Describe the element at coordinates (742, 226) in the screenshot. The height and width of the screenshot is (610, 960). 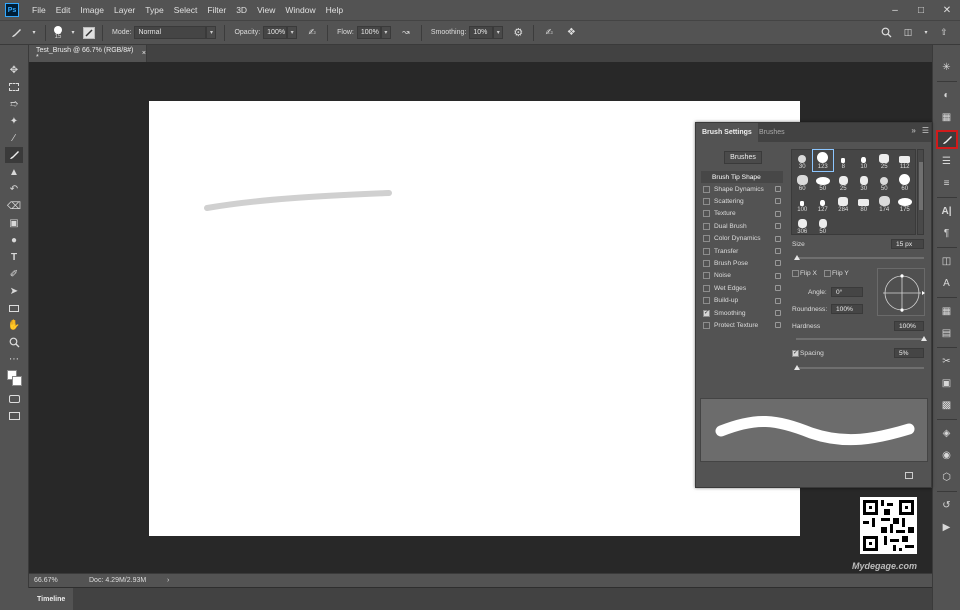
I see `settings-row: Dual Brush` at that location.